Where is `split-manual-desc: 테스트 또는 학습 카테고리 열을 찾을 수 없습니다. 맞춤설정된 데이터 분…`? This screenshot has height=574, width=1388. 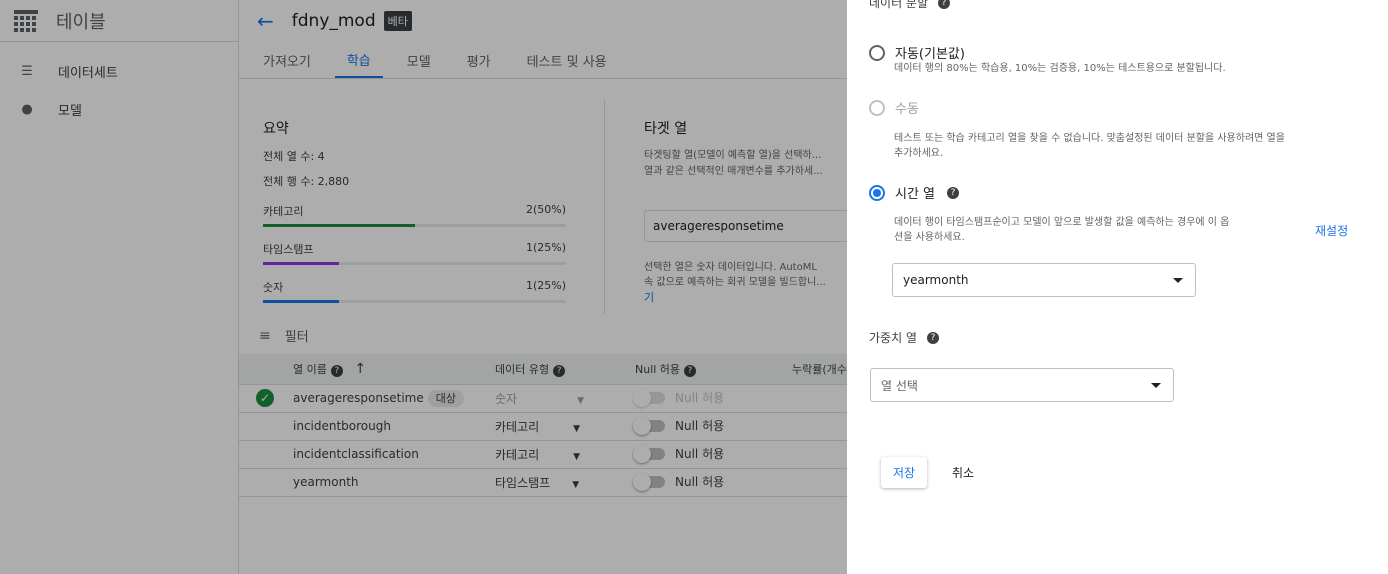
split-manual-desc: 테스트 또는 학습 카테고리 열을 찾을 수 없습니다. 맞춤설정된 데이터 분… is located at coordinates (1089, 146).